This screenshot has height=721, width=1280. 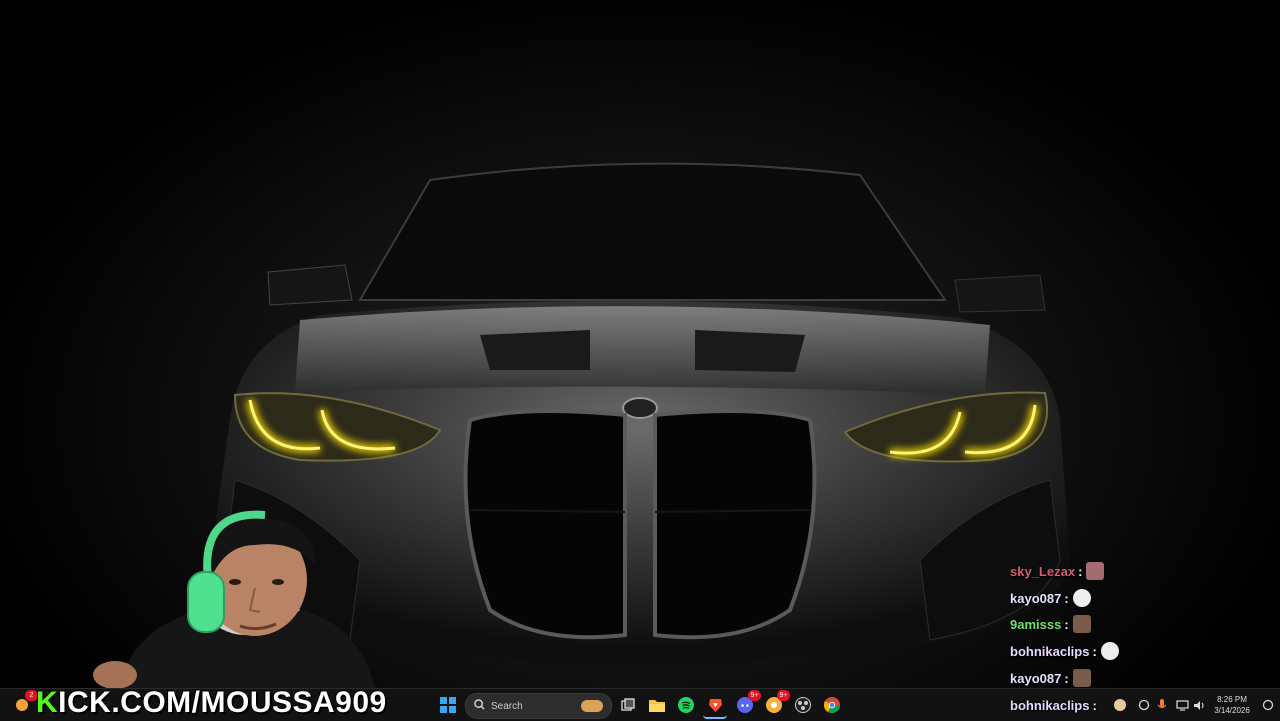 I want to click on chat-username: 9amisss, so click(x=1036, y=624).